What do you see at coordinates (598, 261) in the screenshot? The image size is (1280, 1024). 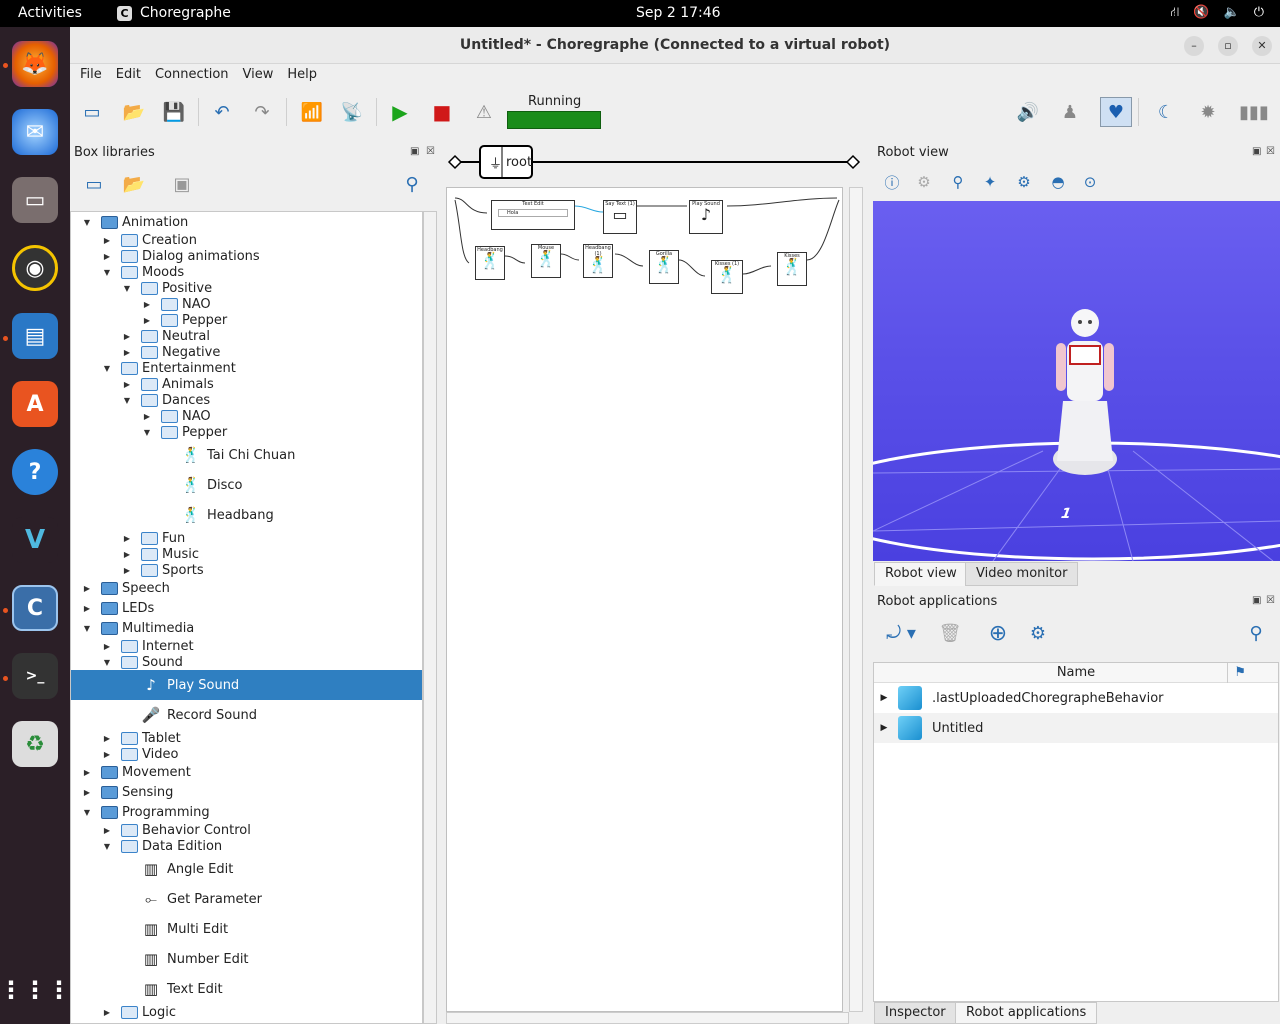 I see `headbang-1-box: Headbang (1) 🕺` at bounding box center [598, 261].